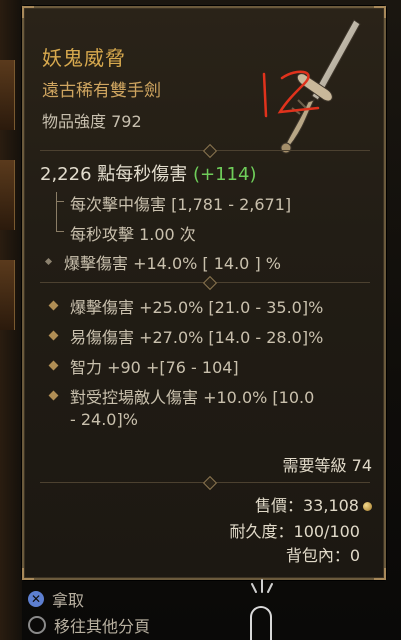 The image size is (401, 640). I want to click on handwritten-annotation, so click(291, 94).